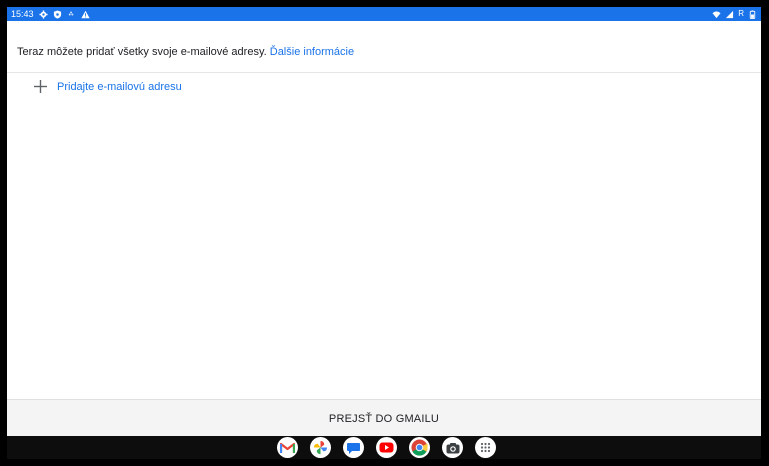 The image size is (769, 466). I want to click on battery-icon, so click(752, 14).